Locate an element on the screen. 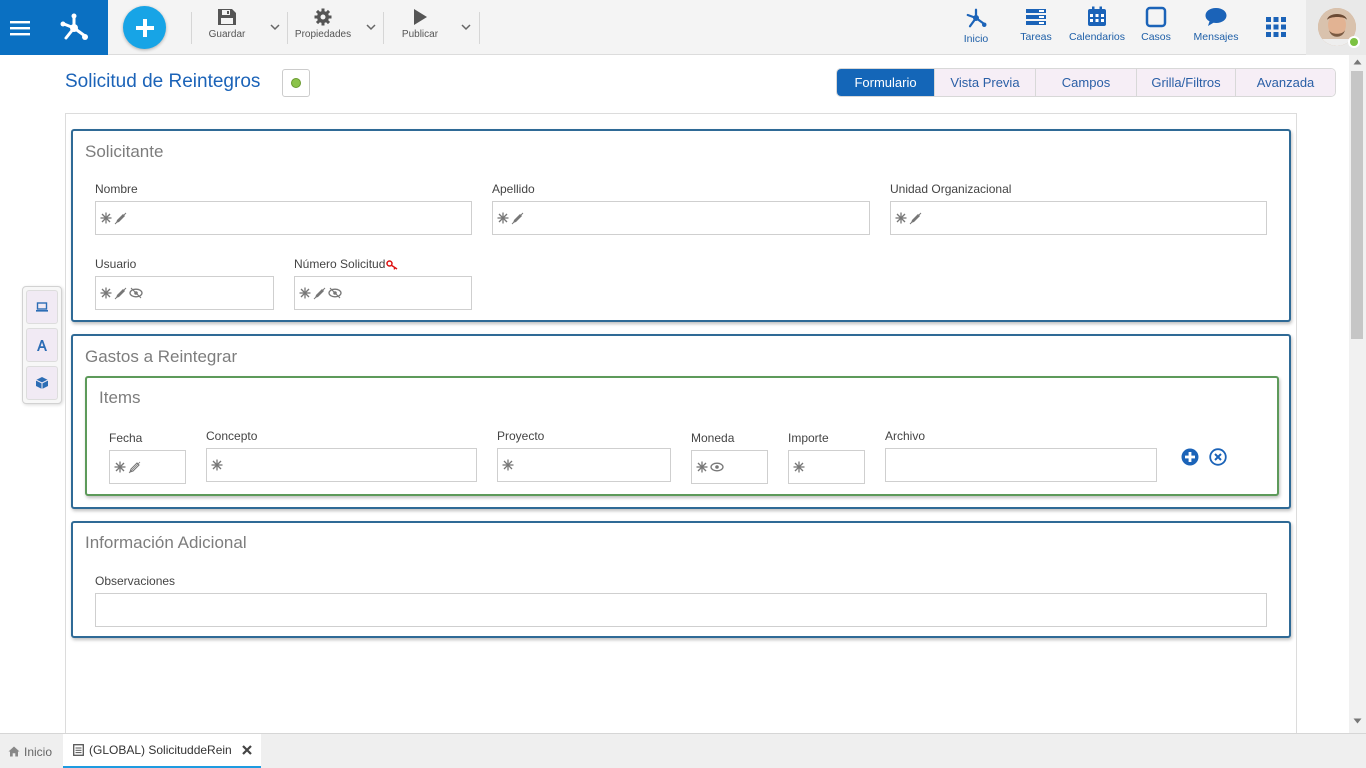 The image size is (1366, 768). list-icon is located at coordinates (1036, 17).